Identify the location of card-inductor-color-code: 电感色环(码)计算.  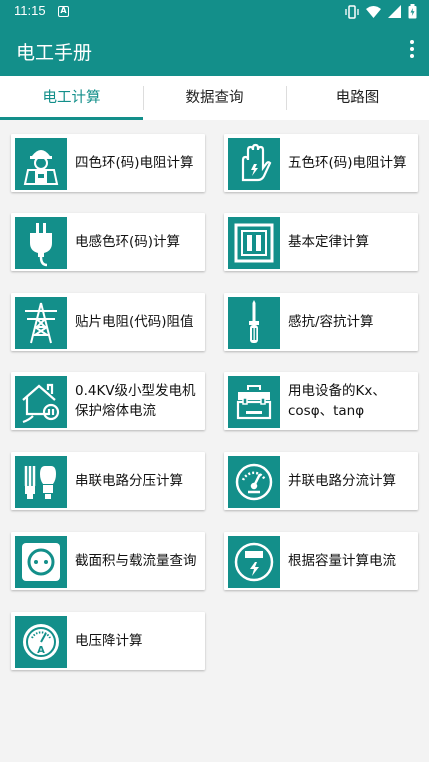
(108, 242).